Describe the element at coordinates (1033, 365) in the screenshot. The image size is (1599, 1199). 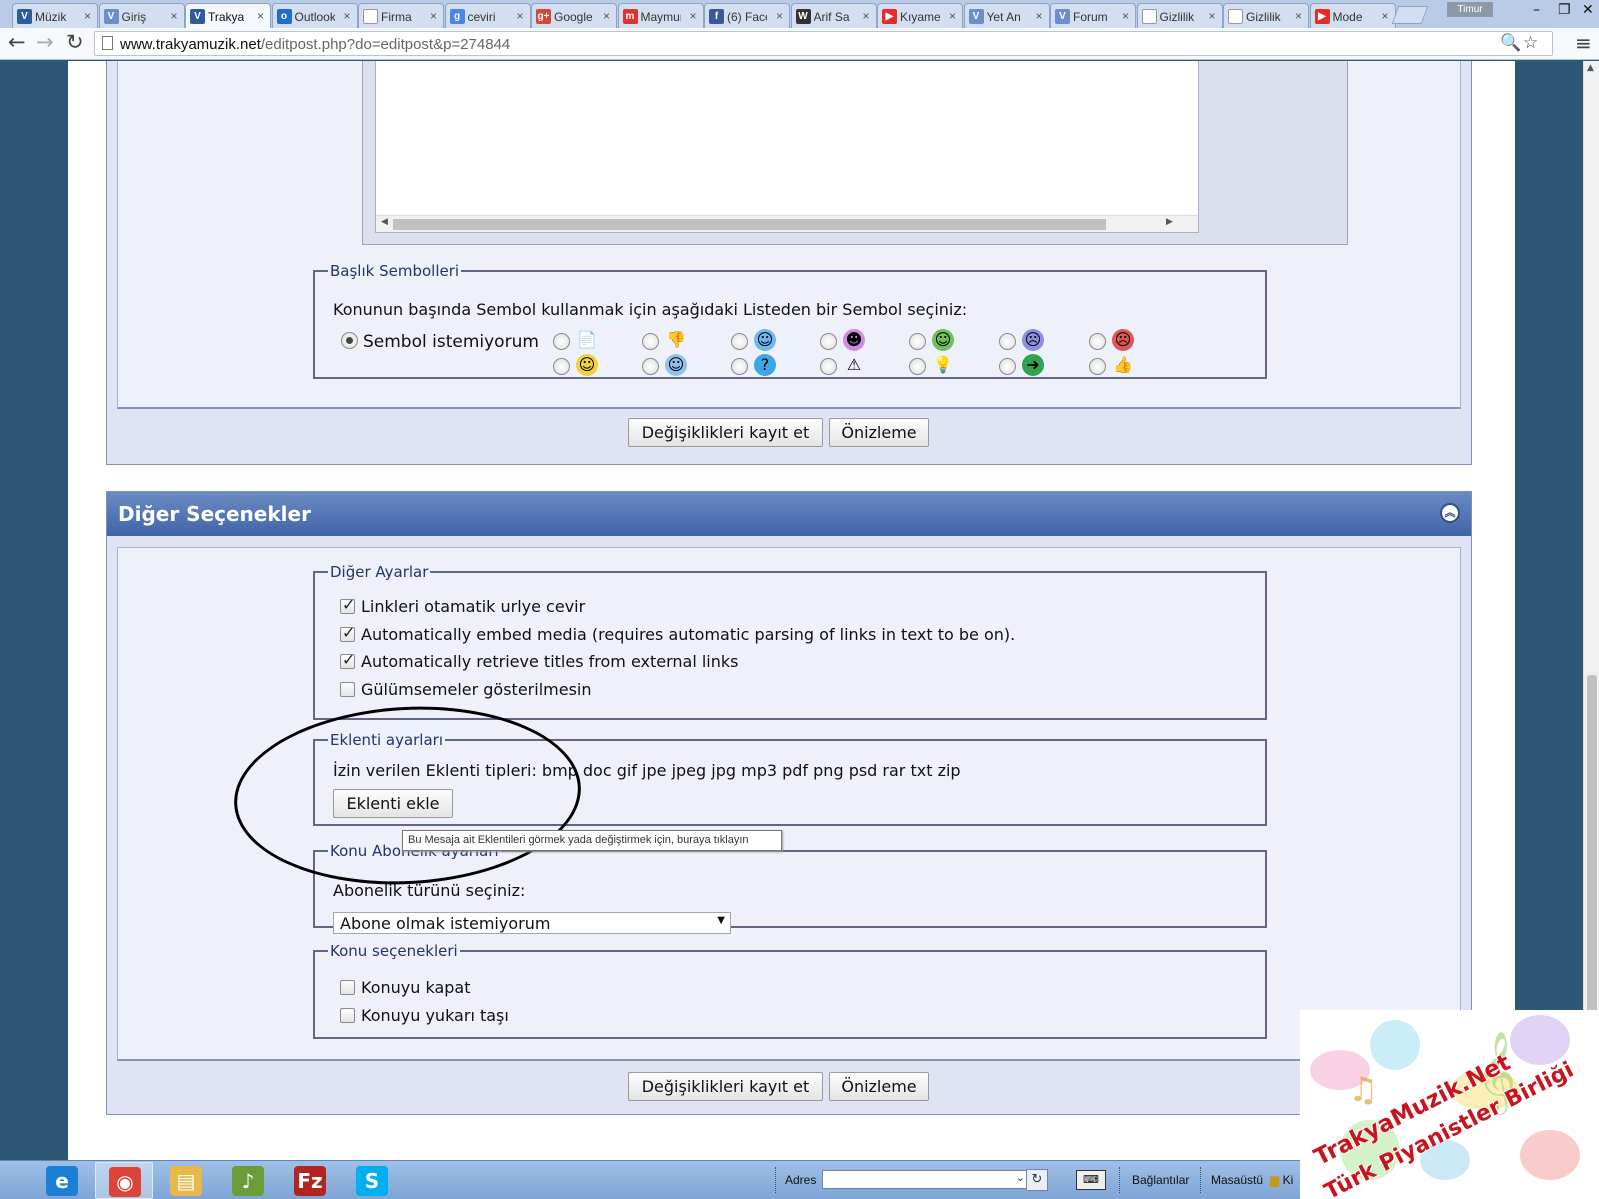
I see `arrow-icon: ➜` at that location.